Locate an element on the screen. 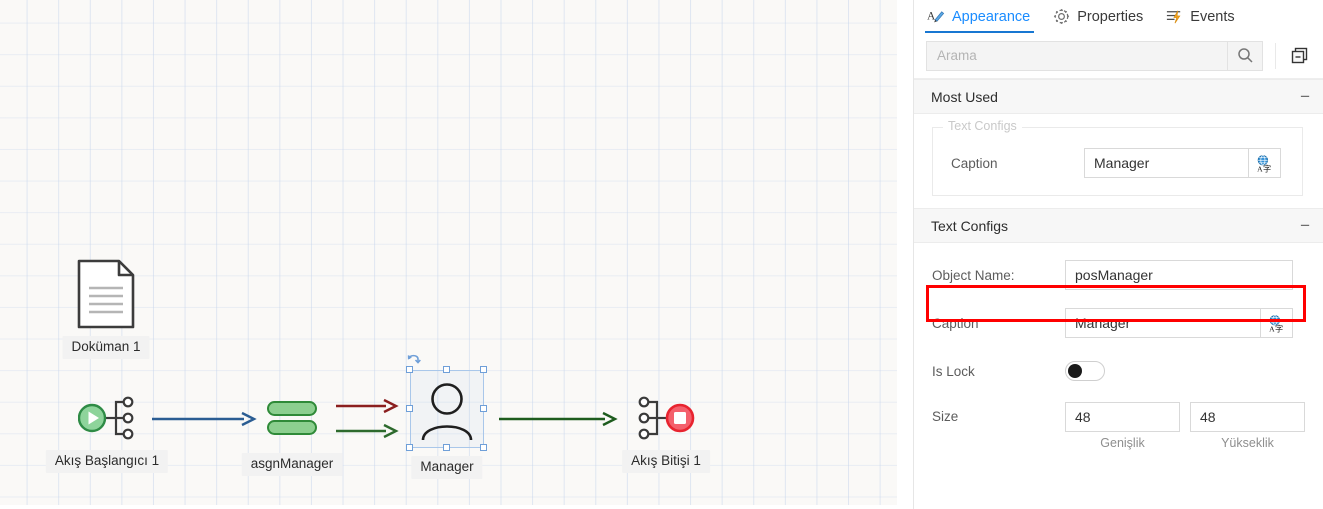  tab-label: Properties is located at coordinates (1110, 16).